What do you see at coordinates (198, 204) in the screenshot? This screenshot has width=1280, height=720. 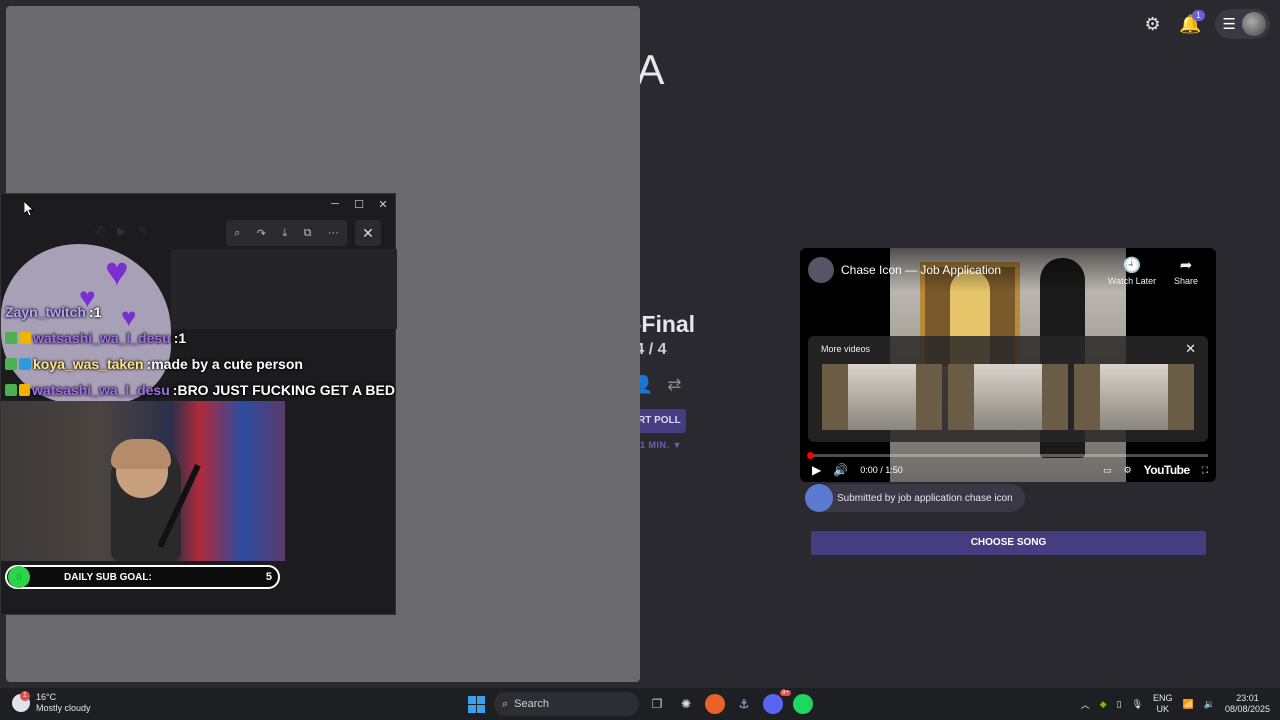 I see `window-titlebar: ─ ☐ ✕` at bounding box center [198, 204].